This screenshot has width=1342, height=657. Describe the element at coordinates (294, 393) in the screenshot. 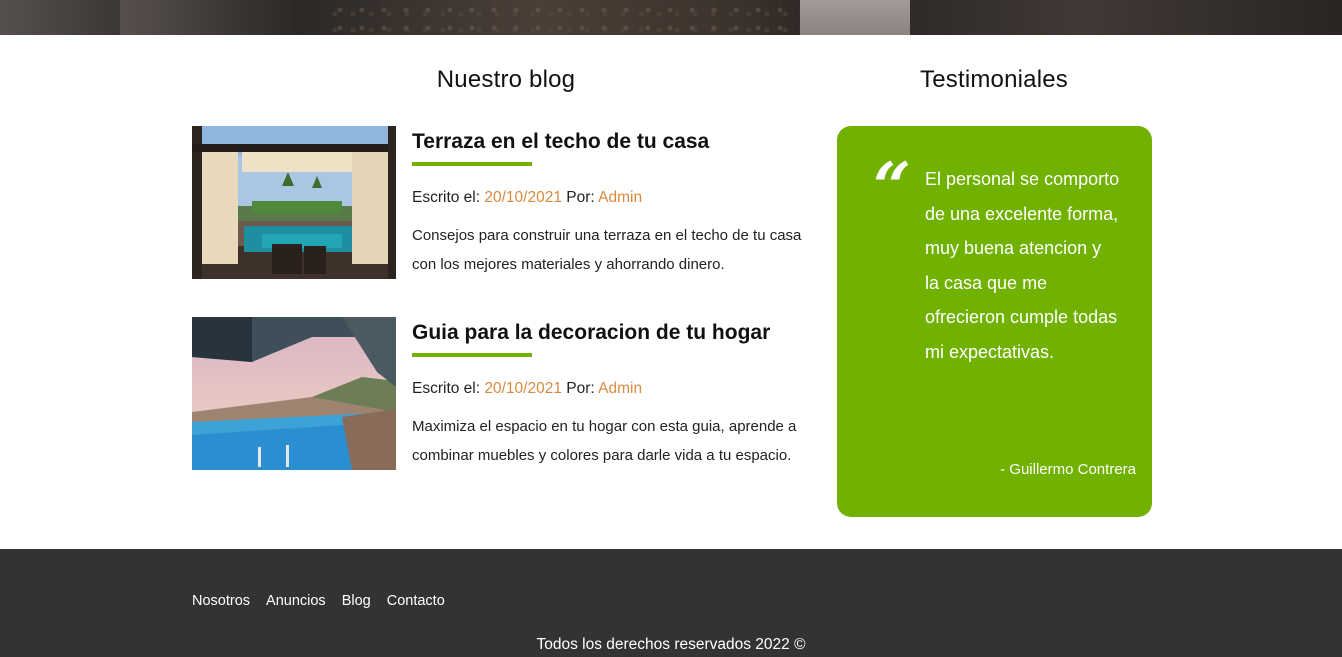

I see `blog-entry-image-pool` at that location.